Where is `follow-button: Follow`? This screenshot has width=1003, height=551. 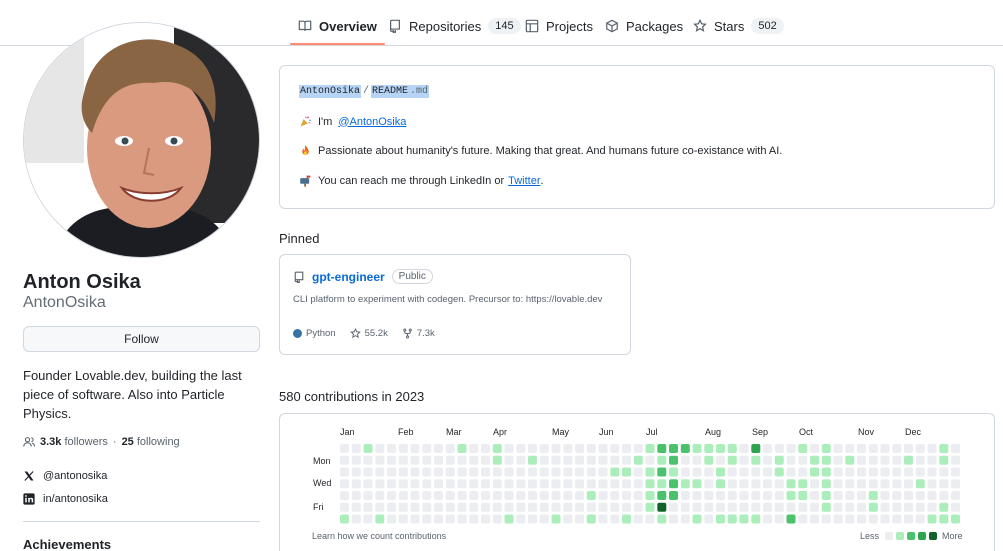 follow-button: Follow is located at coordinates (141, 339).